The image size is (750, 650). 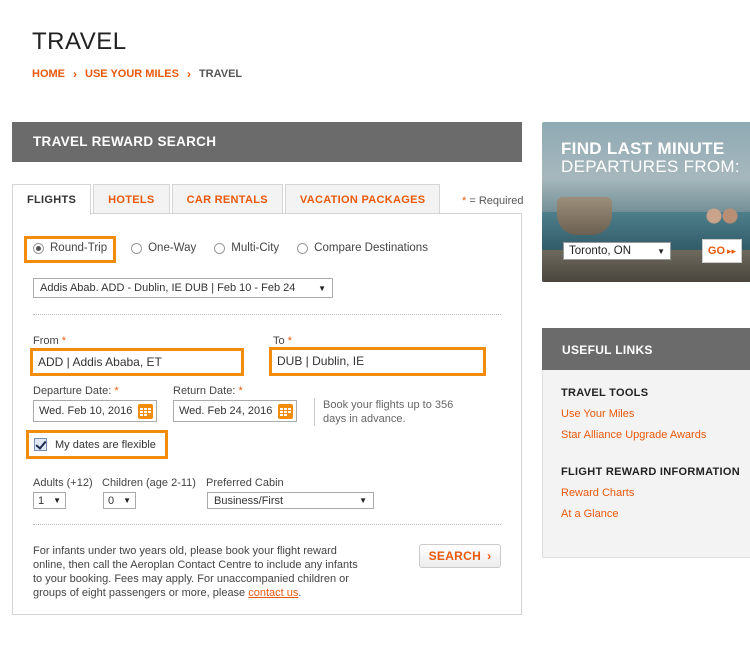 I want to click on breadcrumb-home: HOME, so click(x=48, y=74).